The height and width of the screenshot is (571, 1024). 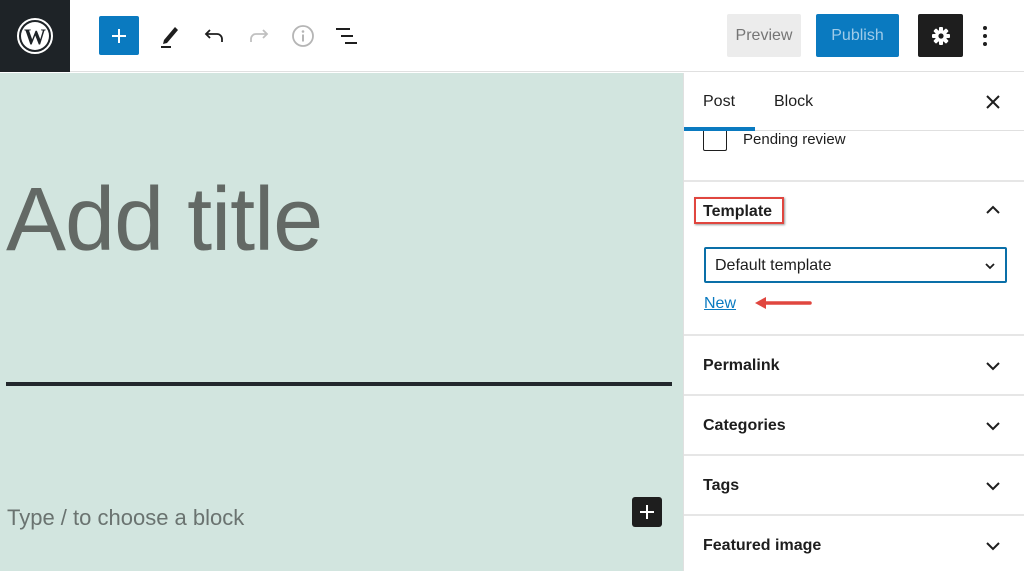 I want to click on close-icon, so click(x=993, y=102).